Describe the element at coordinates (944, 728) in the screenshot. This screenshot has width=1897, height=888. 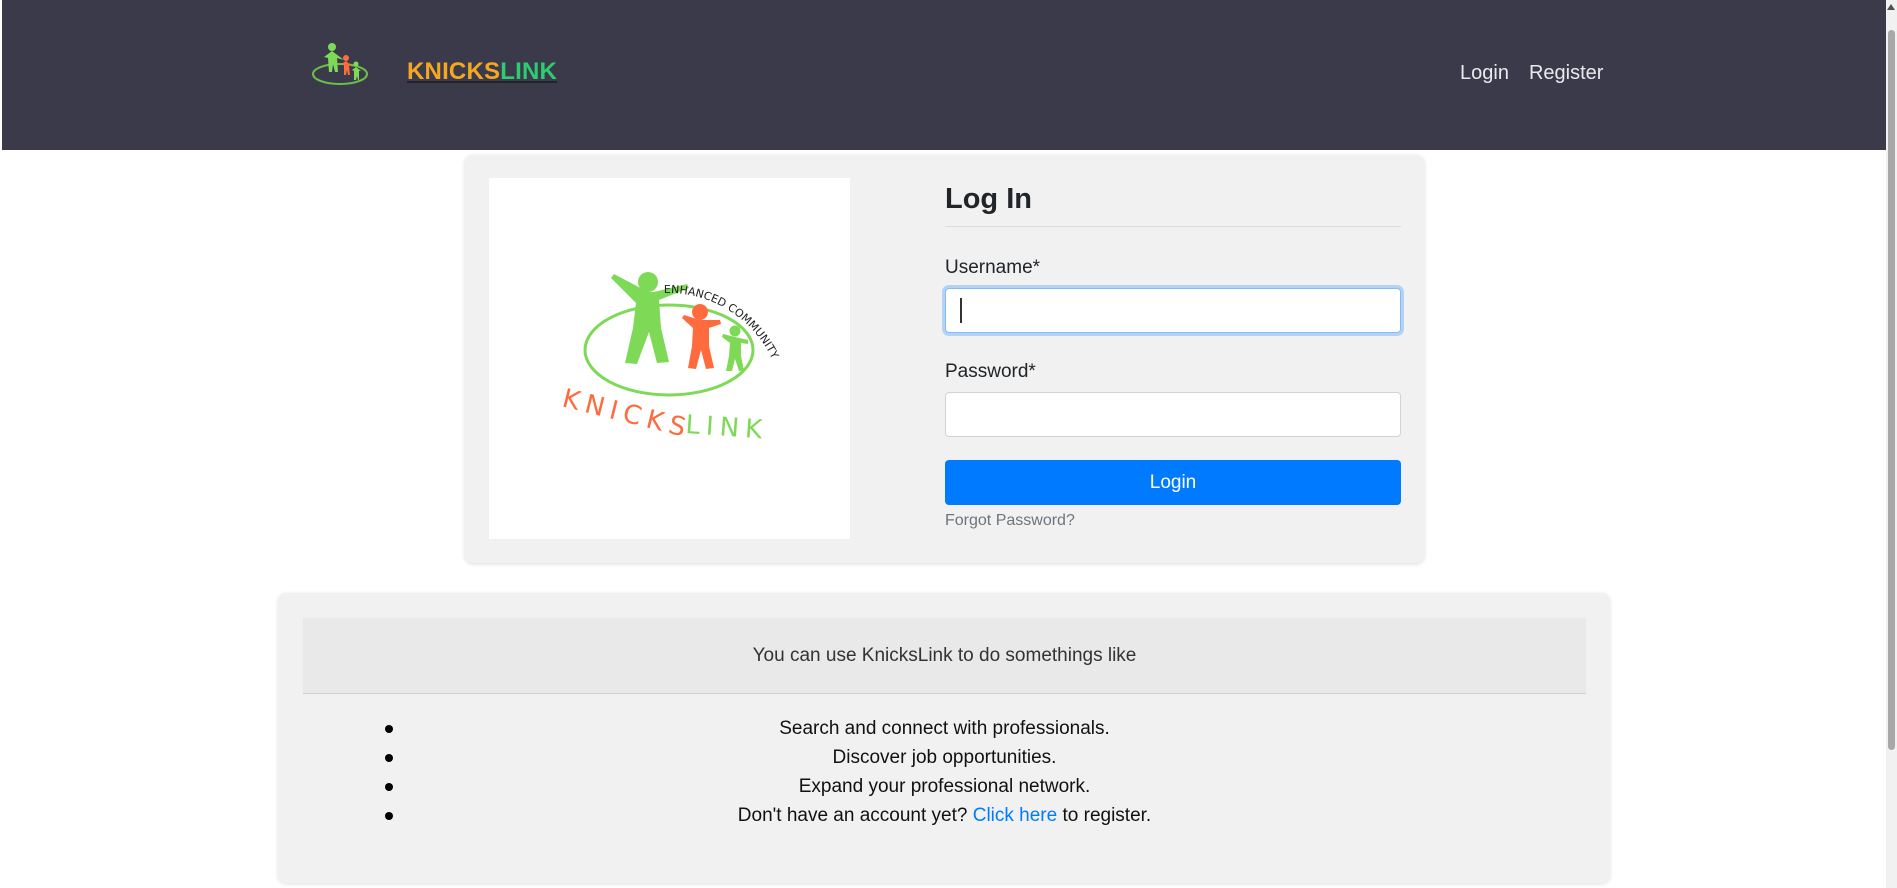
I see `list-item: Search and connect with professionals.` at that location.